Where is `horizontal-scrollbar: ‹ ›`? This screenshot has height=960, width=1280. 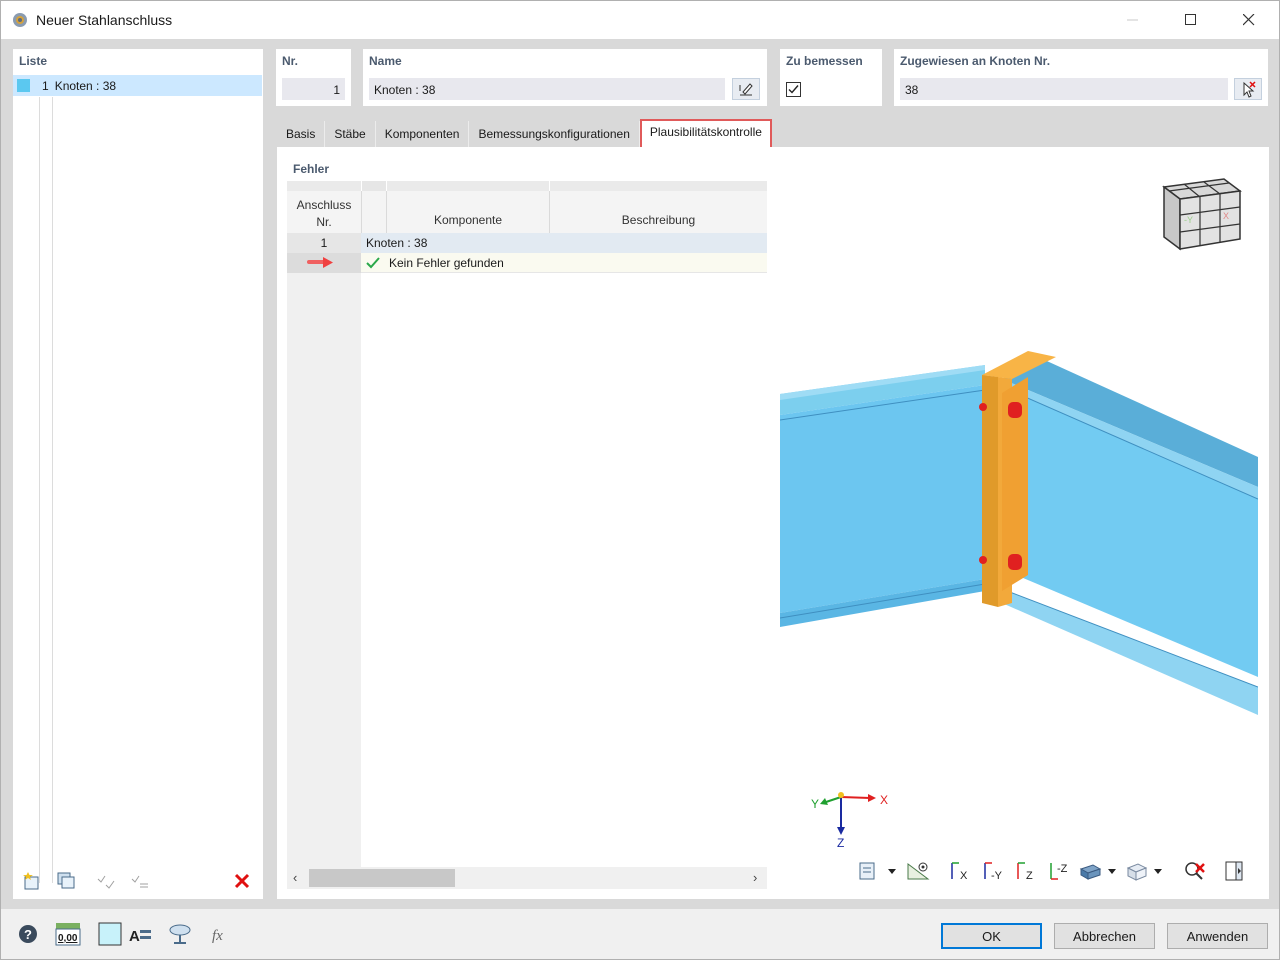 horizontal-scrollbar: ‹ › is located at coordinates (527, 878).